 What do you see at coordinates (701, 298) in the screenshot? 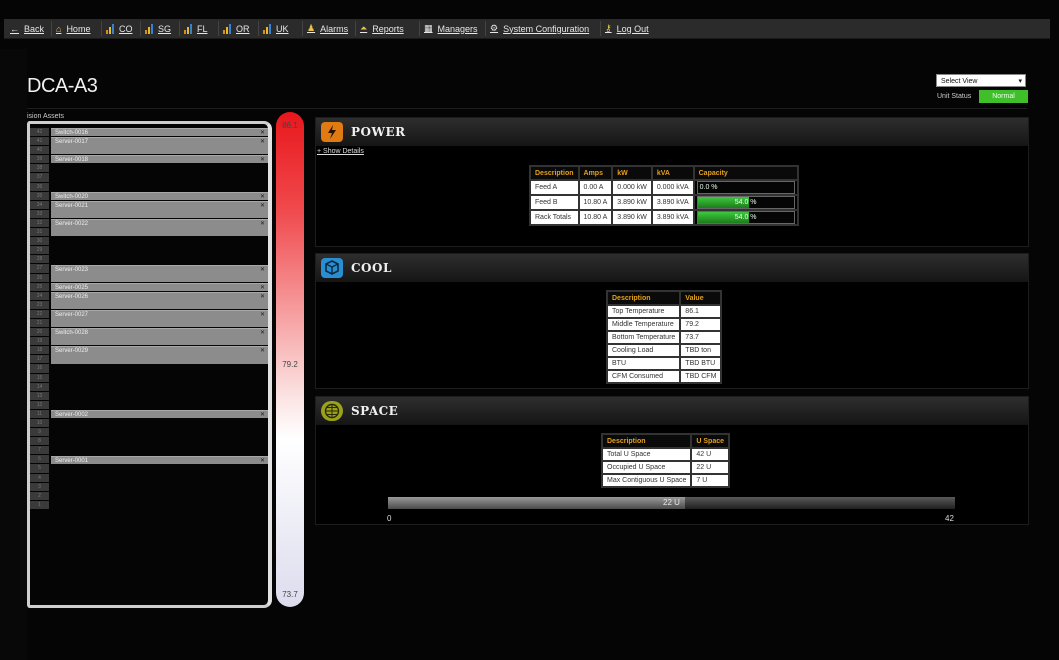
I see `column-header: Value` at bounding box center [701, 298].